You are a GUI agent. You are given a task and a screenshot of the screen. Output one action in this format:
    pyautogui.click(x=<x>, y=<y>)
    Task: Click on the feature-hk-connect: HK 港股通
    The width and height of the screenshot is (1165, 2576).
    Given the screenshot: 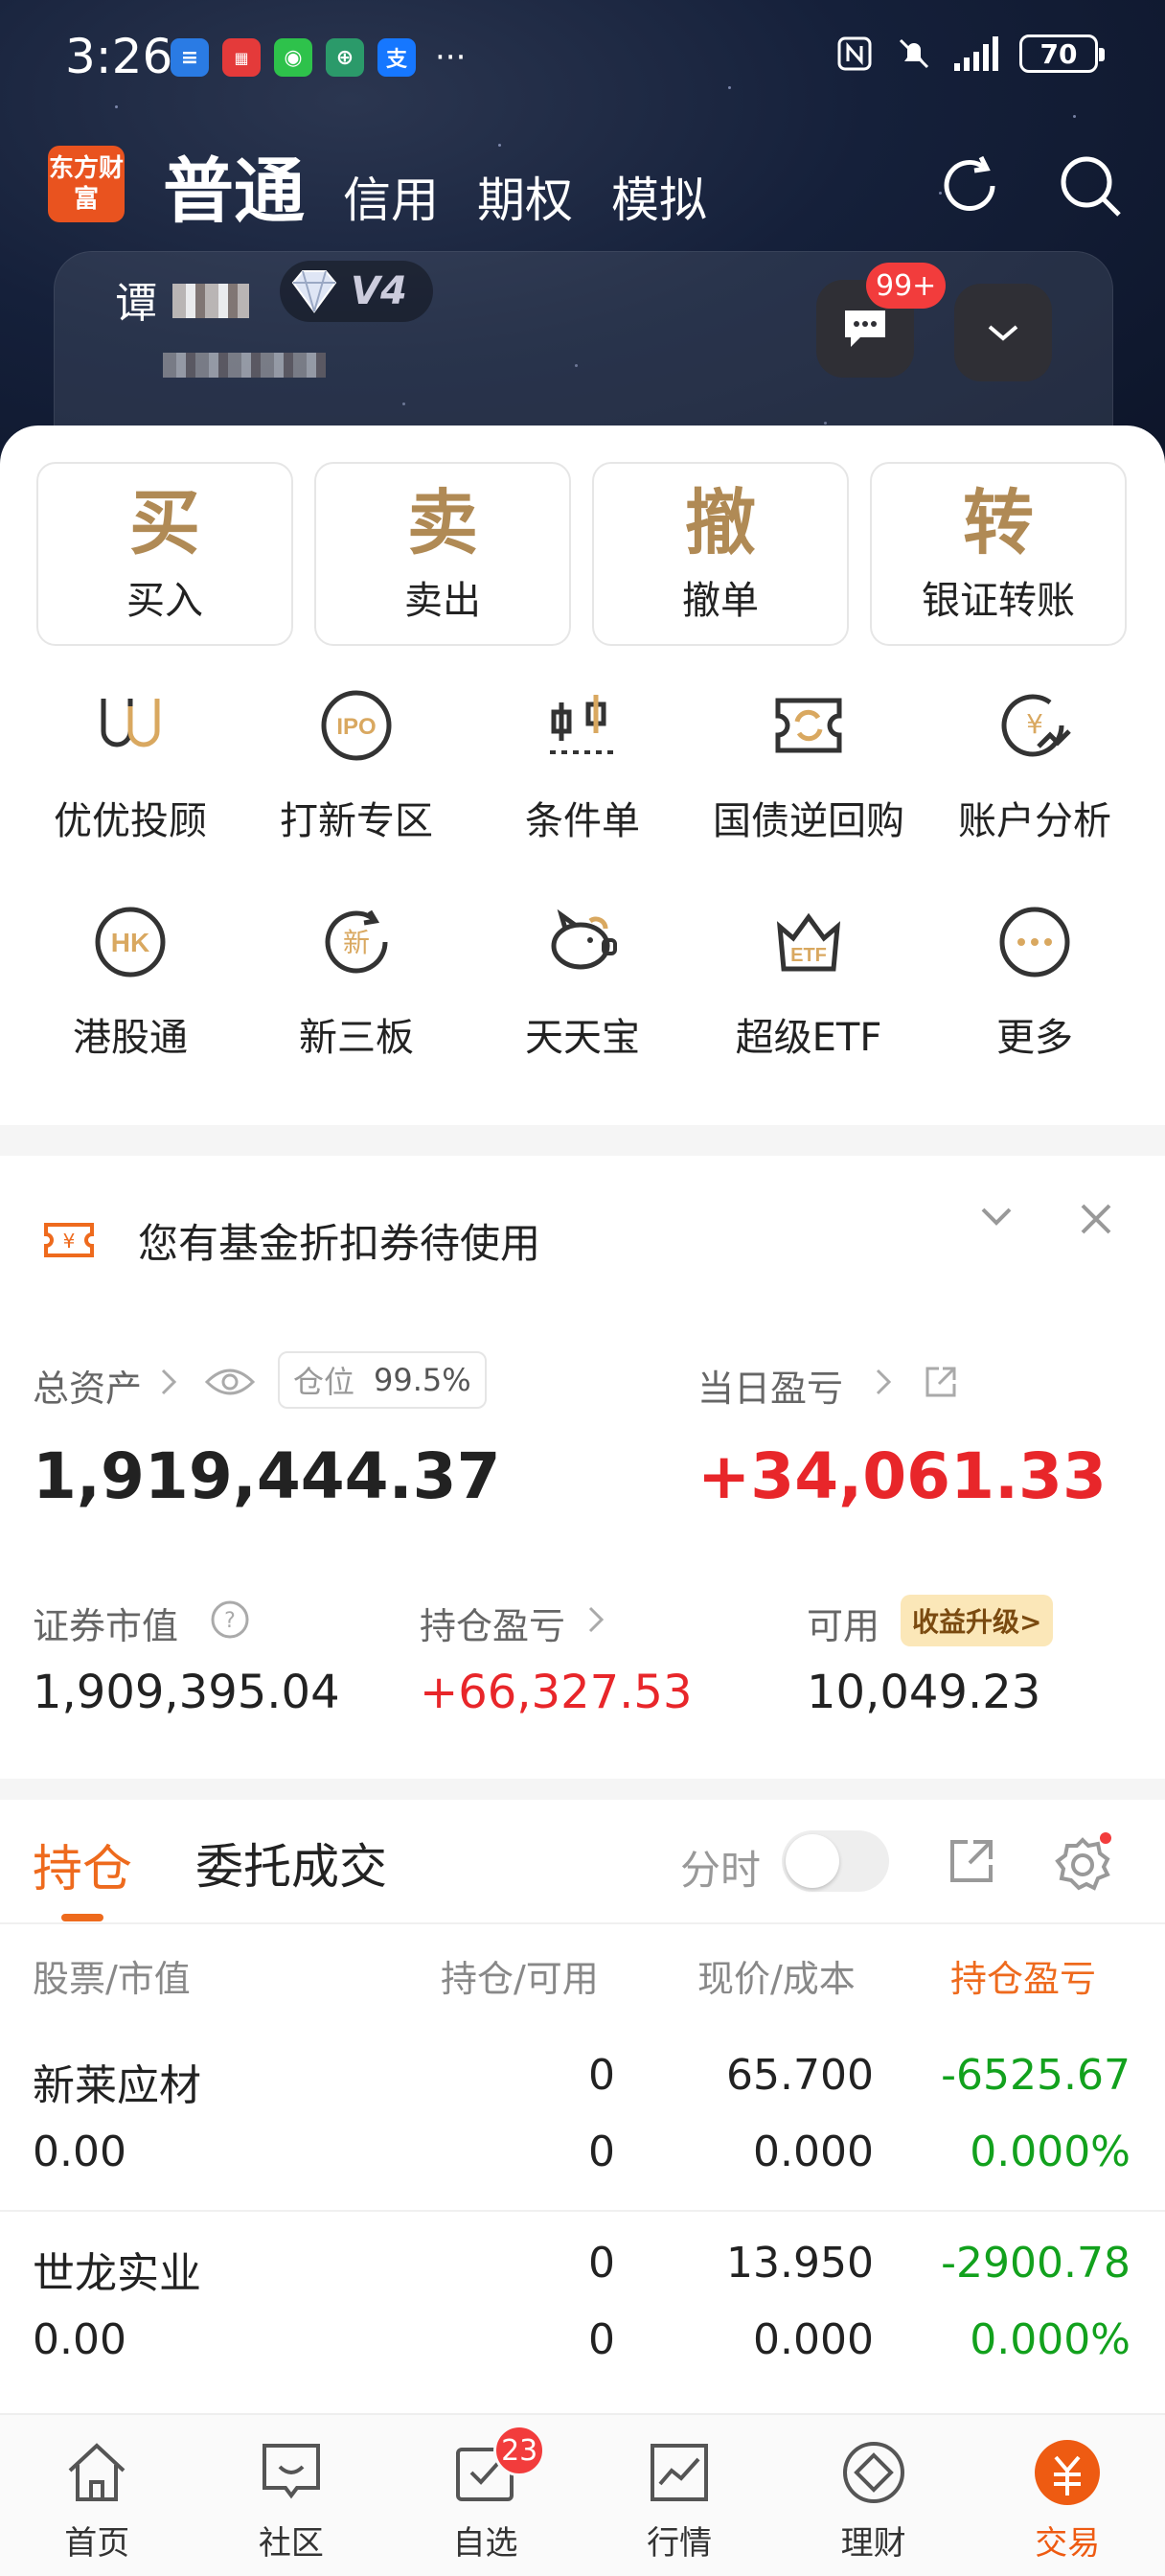 What is the action you would take?
    pyautogui.click(x=130, y=980)
    